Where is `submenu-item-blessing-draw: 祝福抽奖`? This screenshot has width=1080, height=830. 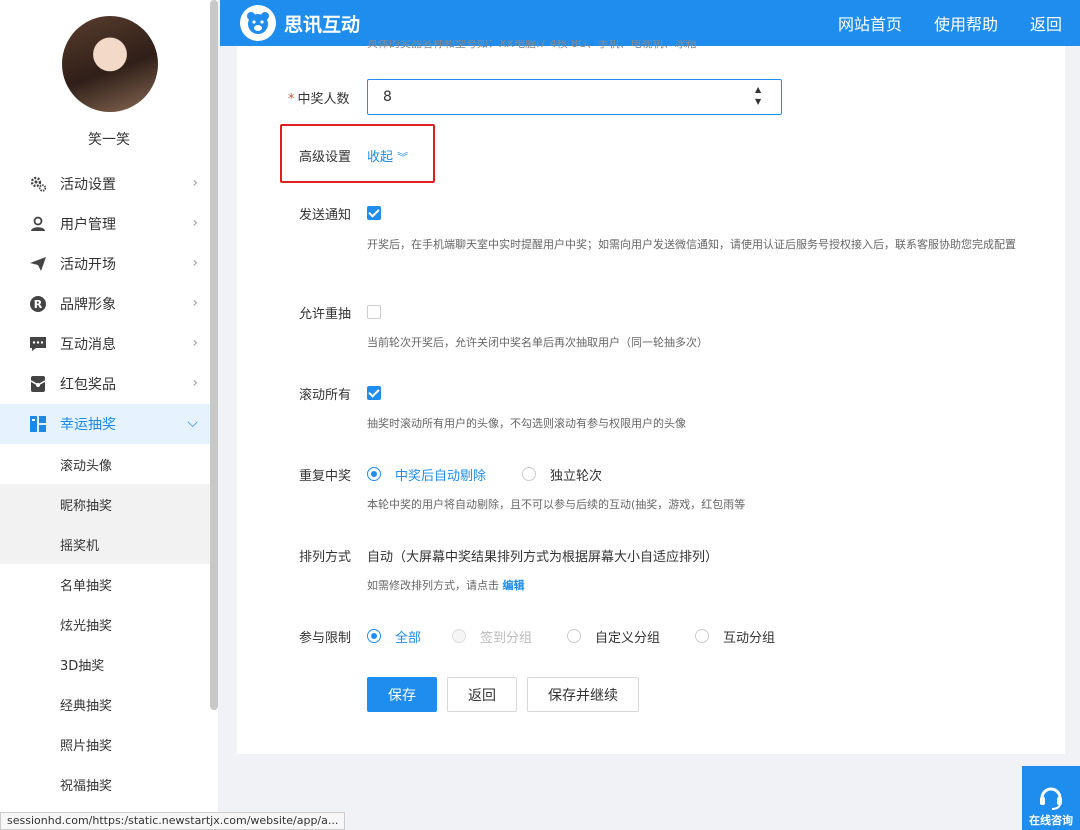 submenu-item-blessing-draw: 祝福抽奖 is located at coordinates (109, 784).